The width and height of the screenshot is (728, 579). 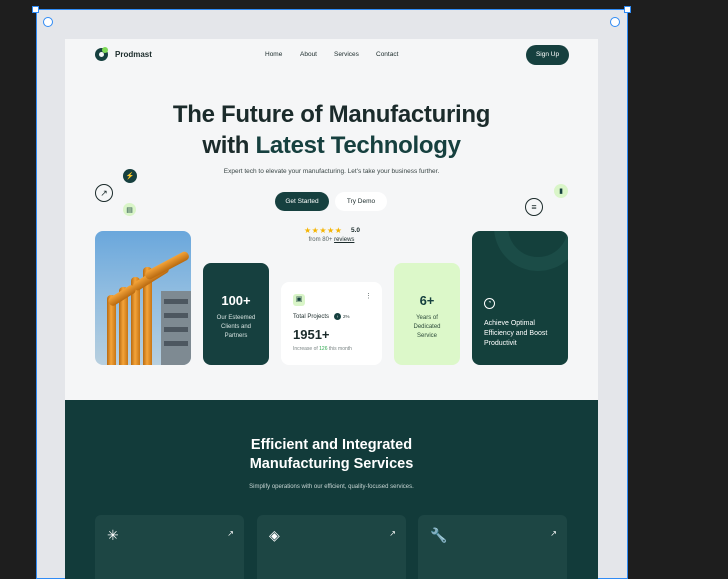 I want to click on service-card-2: ◈ ↗, so click(x=331, y=547).